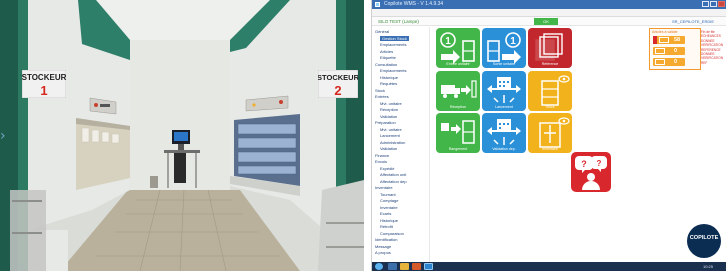  Describe the element at coordinates (428, 266) in the screenshot. I see `taskbar-copilote-icon` at that location.